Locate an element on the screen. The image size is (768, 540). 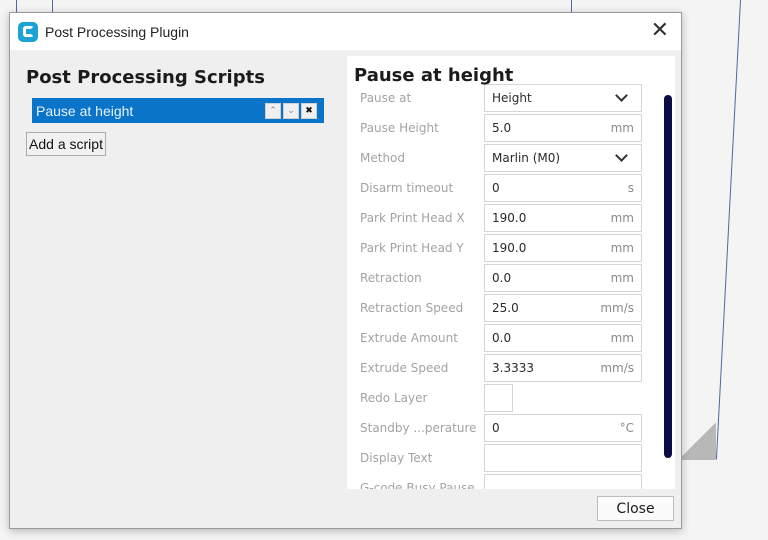
background-build-plate-corner is located at coordinates (699, 439).